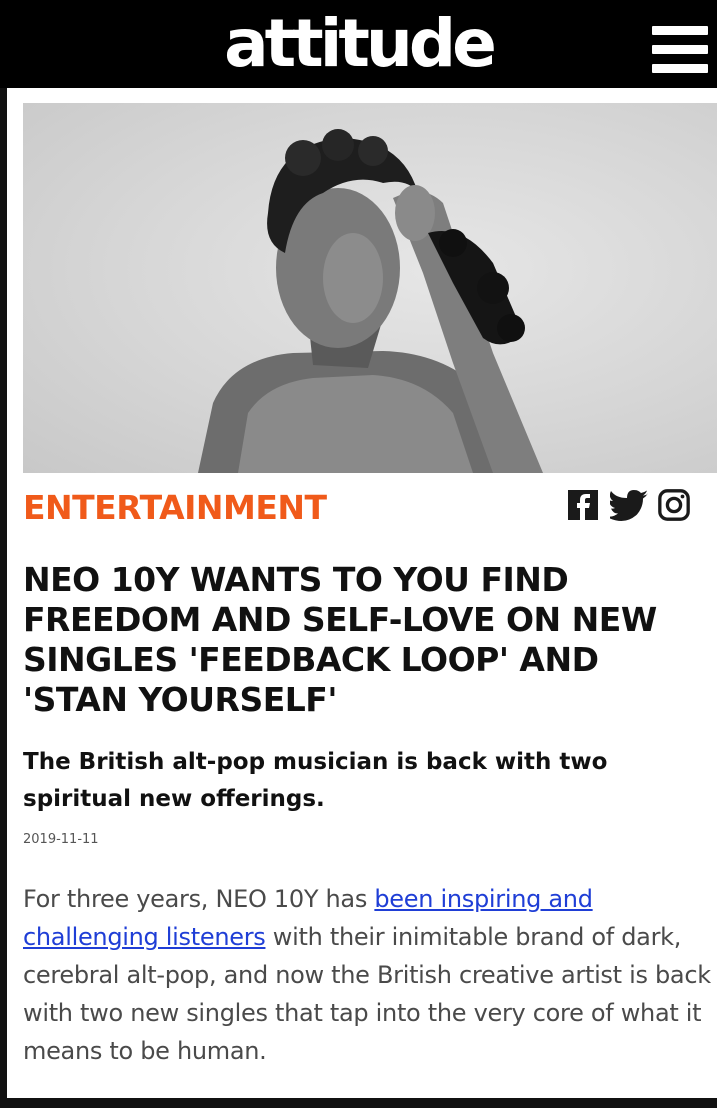 This screenshot has width=717, height=1108. I want to click on site-header: attitude, so click(358, 44).